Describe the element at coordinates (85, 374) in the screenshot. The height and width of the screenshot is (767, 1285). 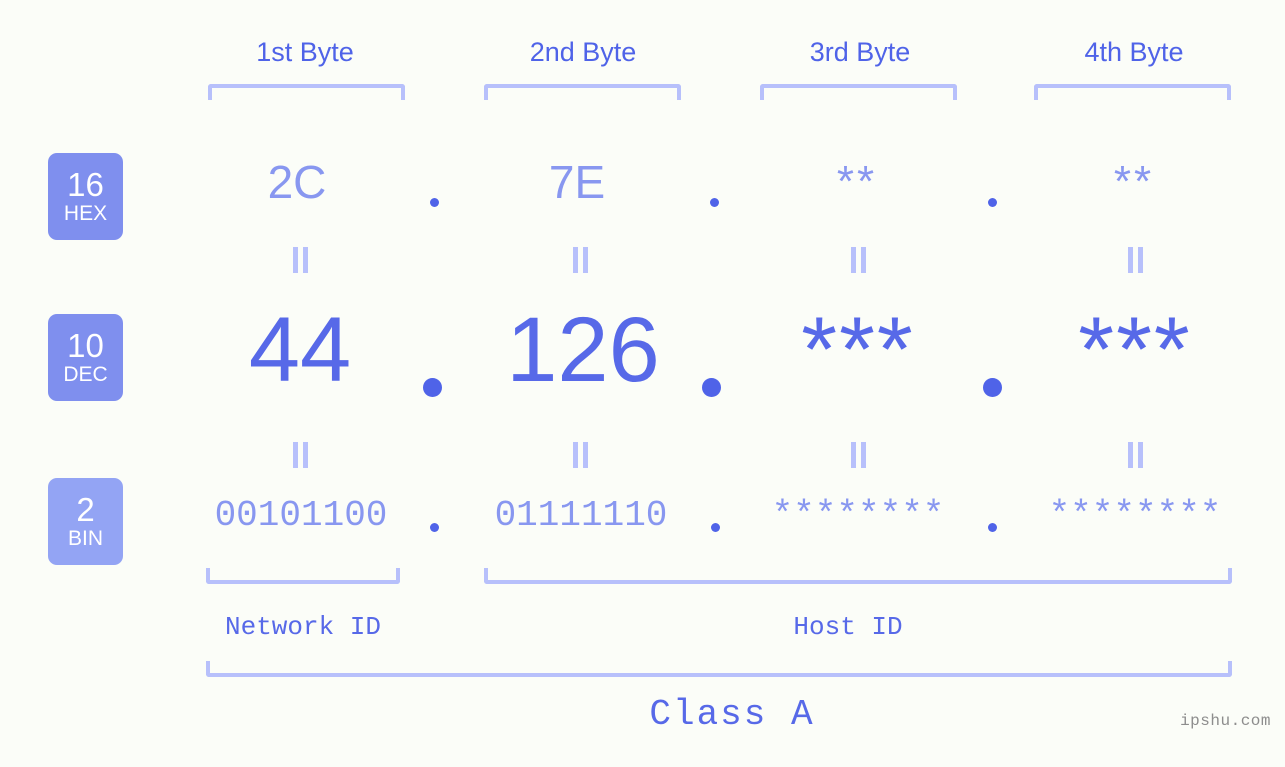
I see `base-badge-dec-label: DEC` at that location.